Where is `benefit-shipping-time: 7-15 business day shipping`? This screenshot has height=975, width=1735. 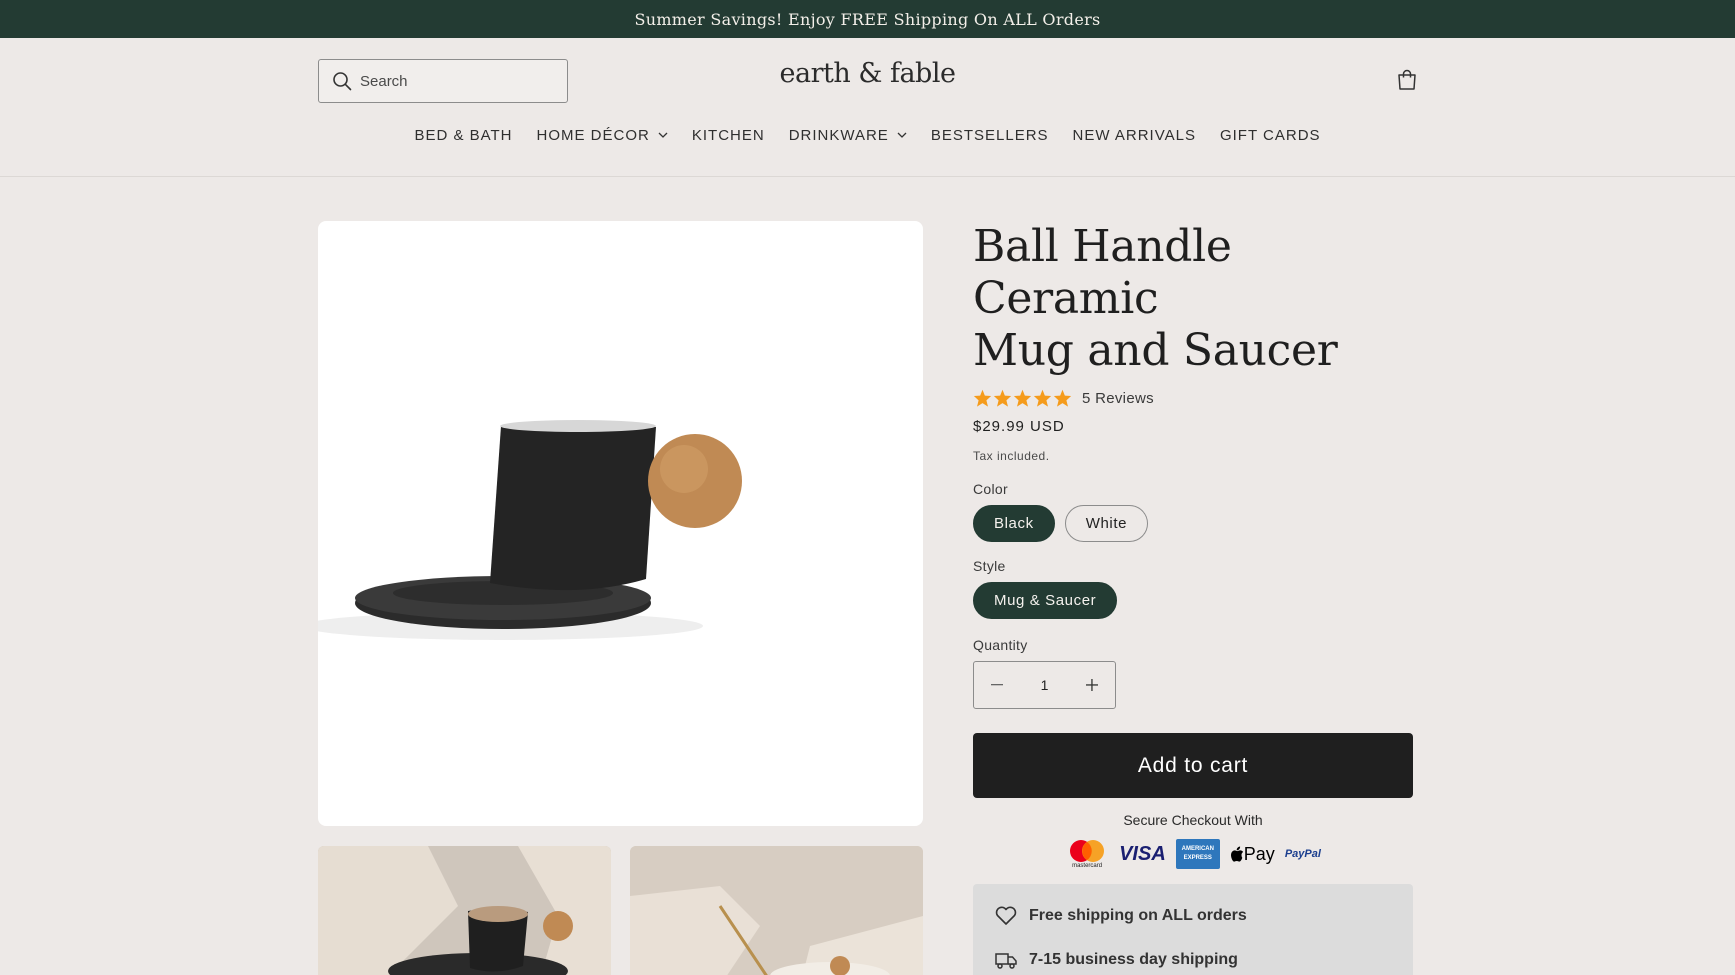
benefit-shipping-time: 7-15 business day shipping is located at coordinates (1204, 960).